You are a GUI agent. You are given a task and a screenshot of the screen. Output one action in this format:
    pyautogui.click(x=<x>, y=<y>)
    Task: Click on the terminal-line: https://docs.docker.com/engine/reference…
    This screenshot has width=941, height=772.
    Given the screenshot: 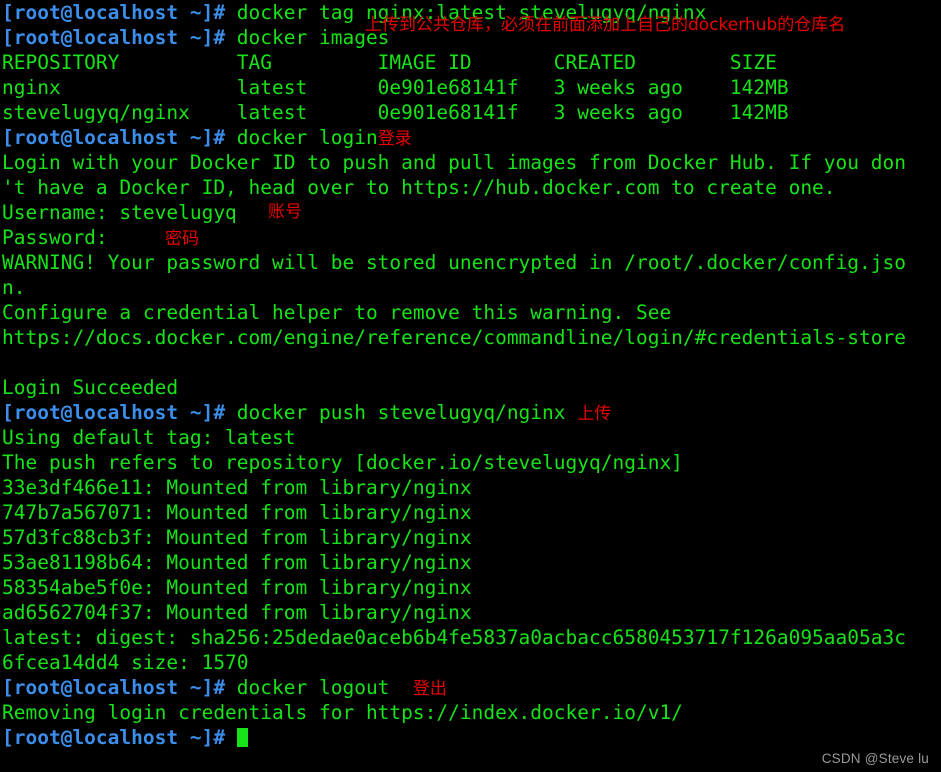 What is the action you would take?
    pyautogui.click(x=454, y=337)
    